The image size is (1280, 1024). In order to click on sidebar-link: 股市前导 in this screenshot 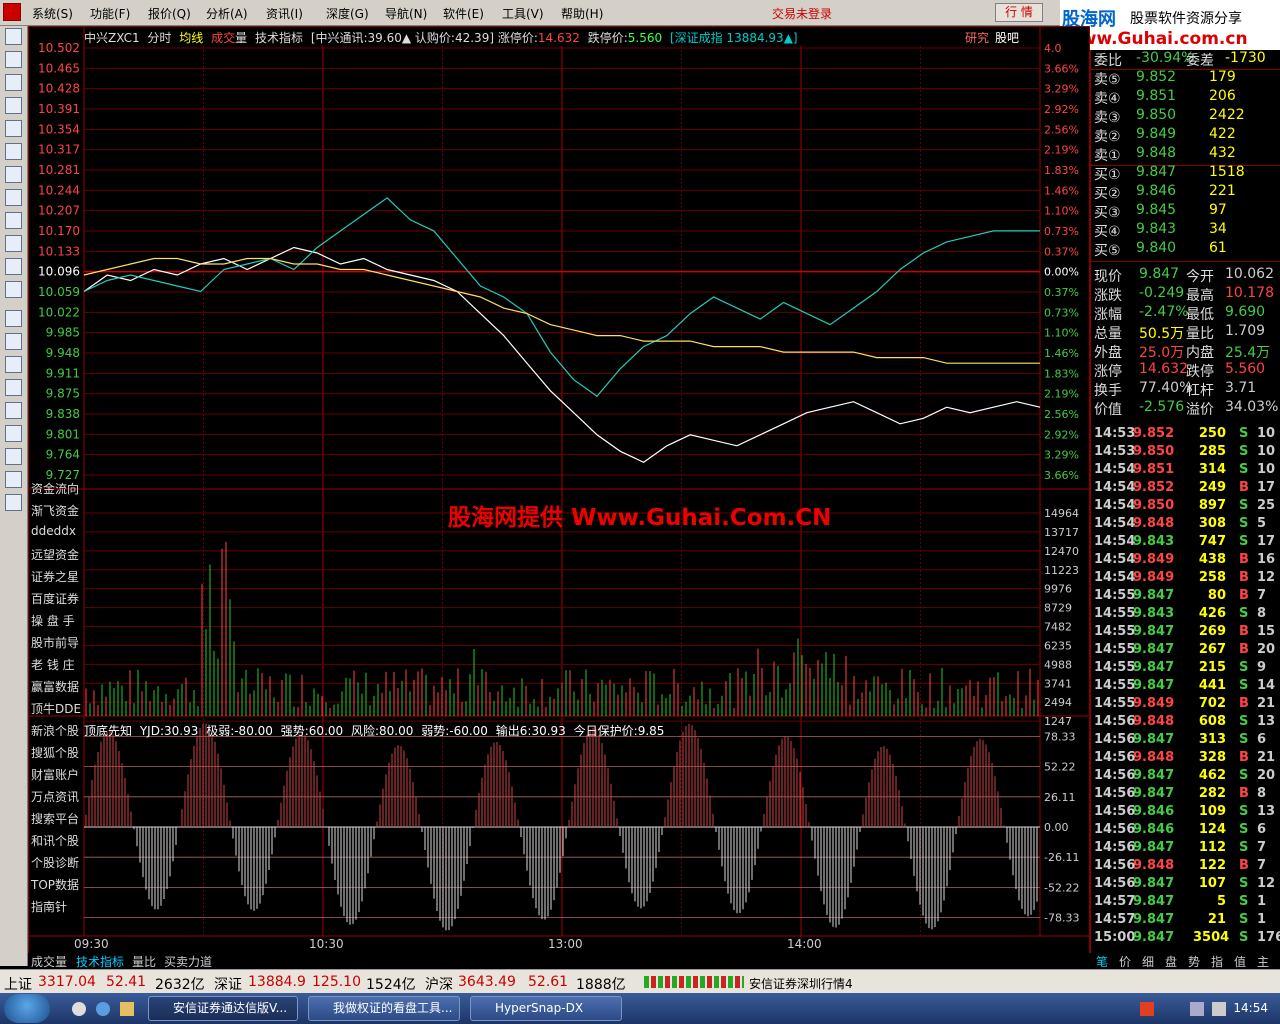, I will do `click(57, 642)`.